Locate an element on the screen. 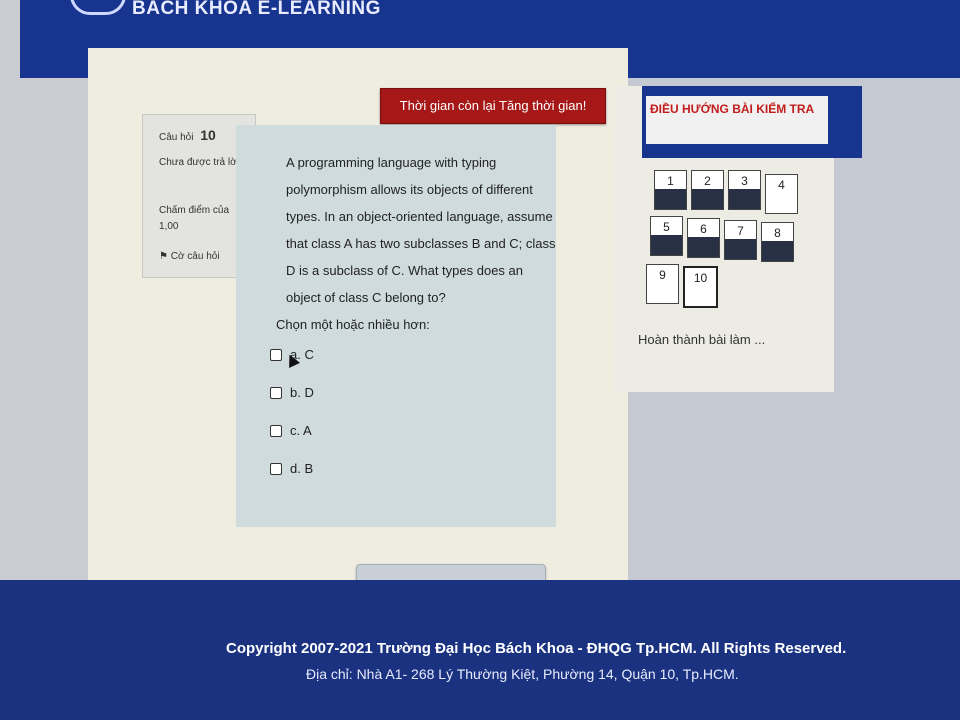 This screenshot has width=960, height=720. question-nav-button-7: 7 is located at coordinates (740, 240).